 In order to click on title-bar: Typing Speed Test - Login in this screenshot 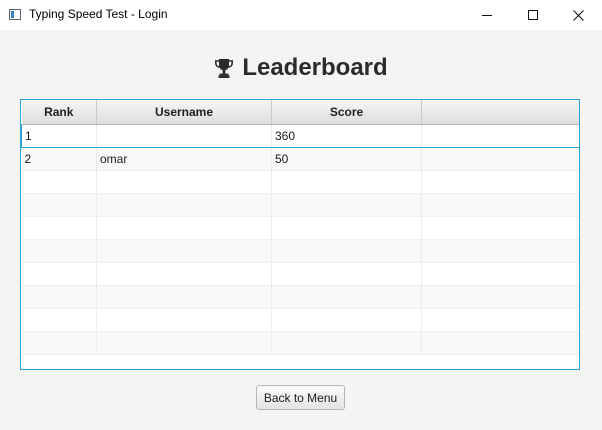, I will do `click(301, 15)`.